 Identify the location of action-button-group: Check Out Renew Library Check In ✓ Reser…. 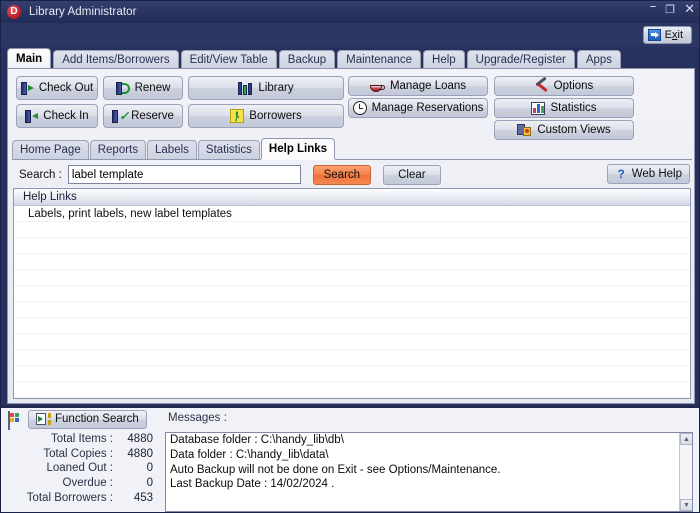
(351, 104).